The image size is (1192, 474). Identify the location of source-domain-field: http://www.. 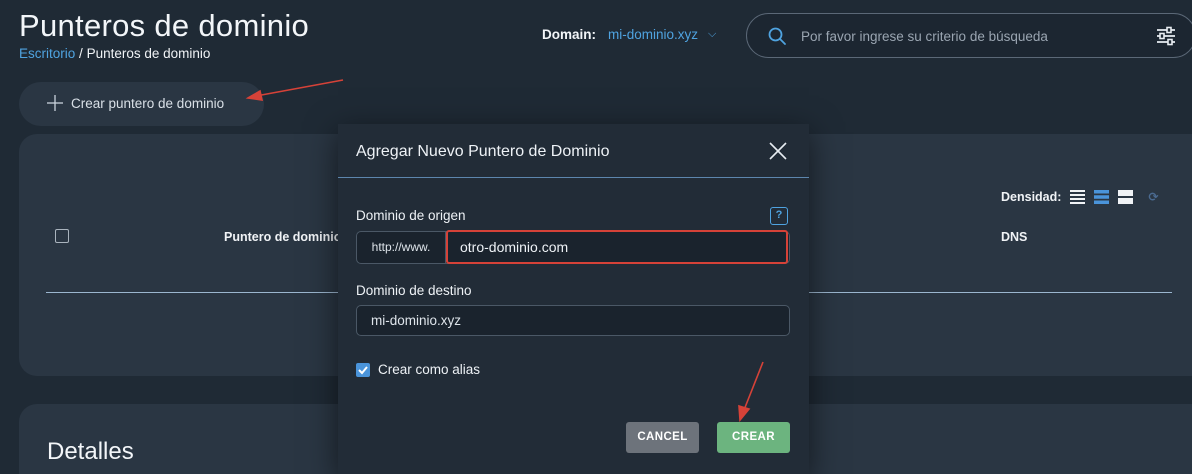
(573, 247).